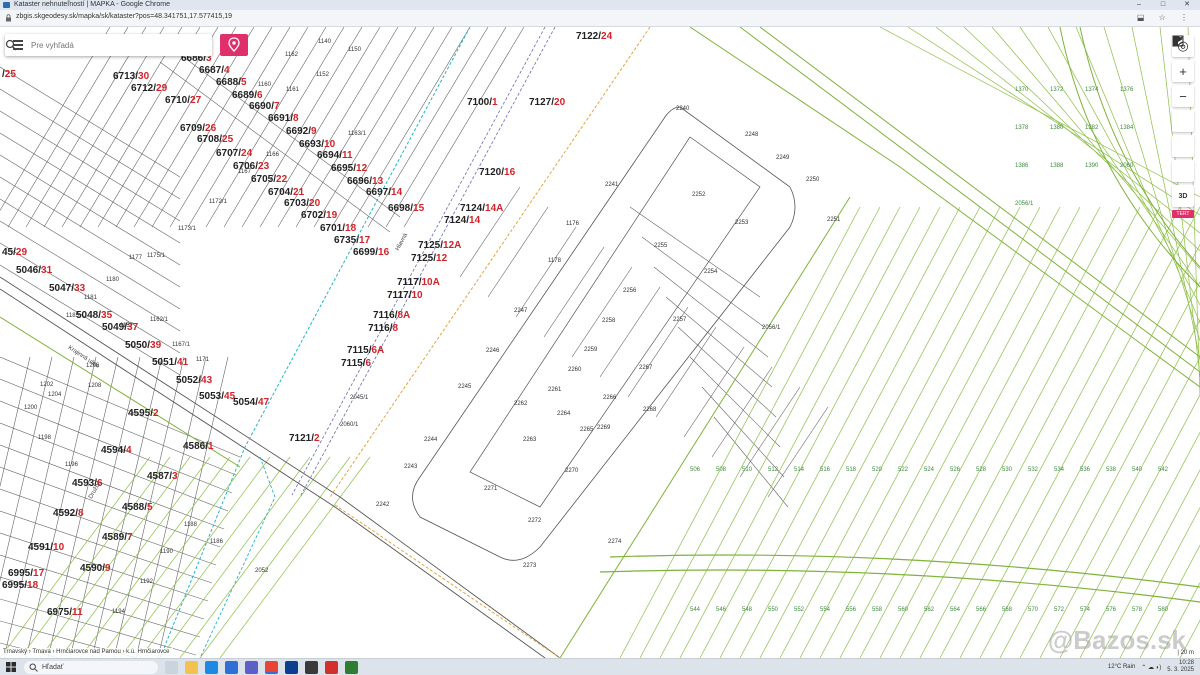 Image resolution: width=1200 pixels, height=675 pixels. I want to click on windows-start-icon, so click(11, 667).